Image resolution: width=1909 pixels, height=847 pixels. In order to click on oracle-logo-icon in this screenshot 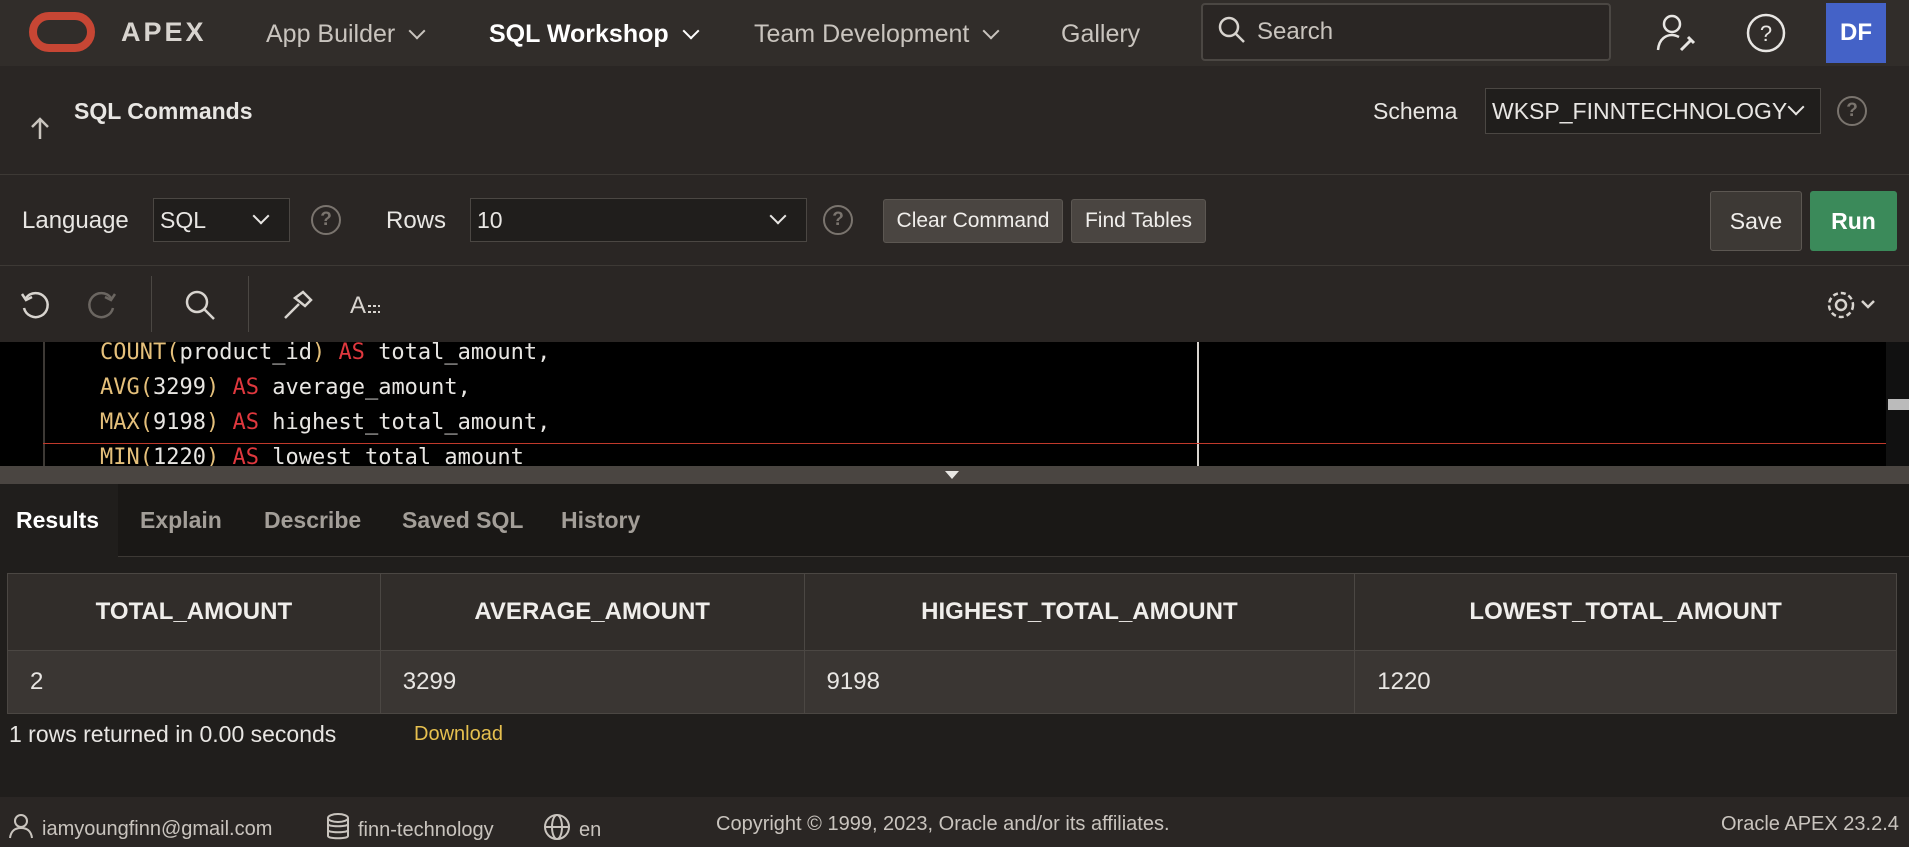, I will do `click(62, 32)`.